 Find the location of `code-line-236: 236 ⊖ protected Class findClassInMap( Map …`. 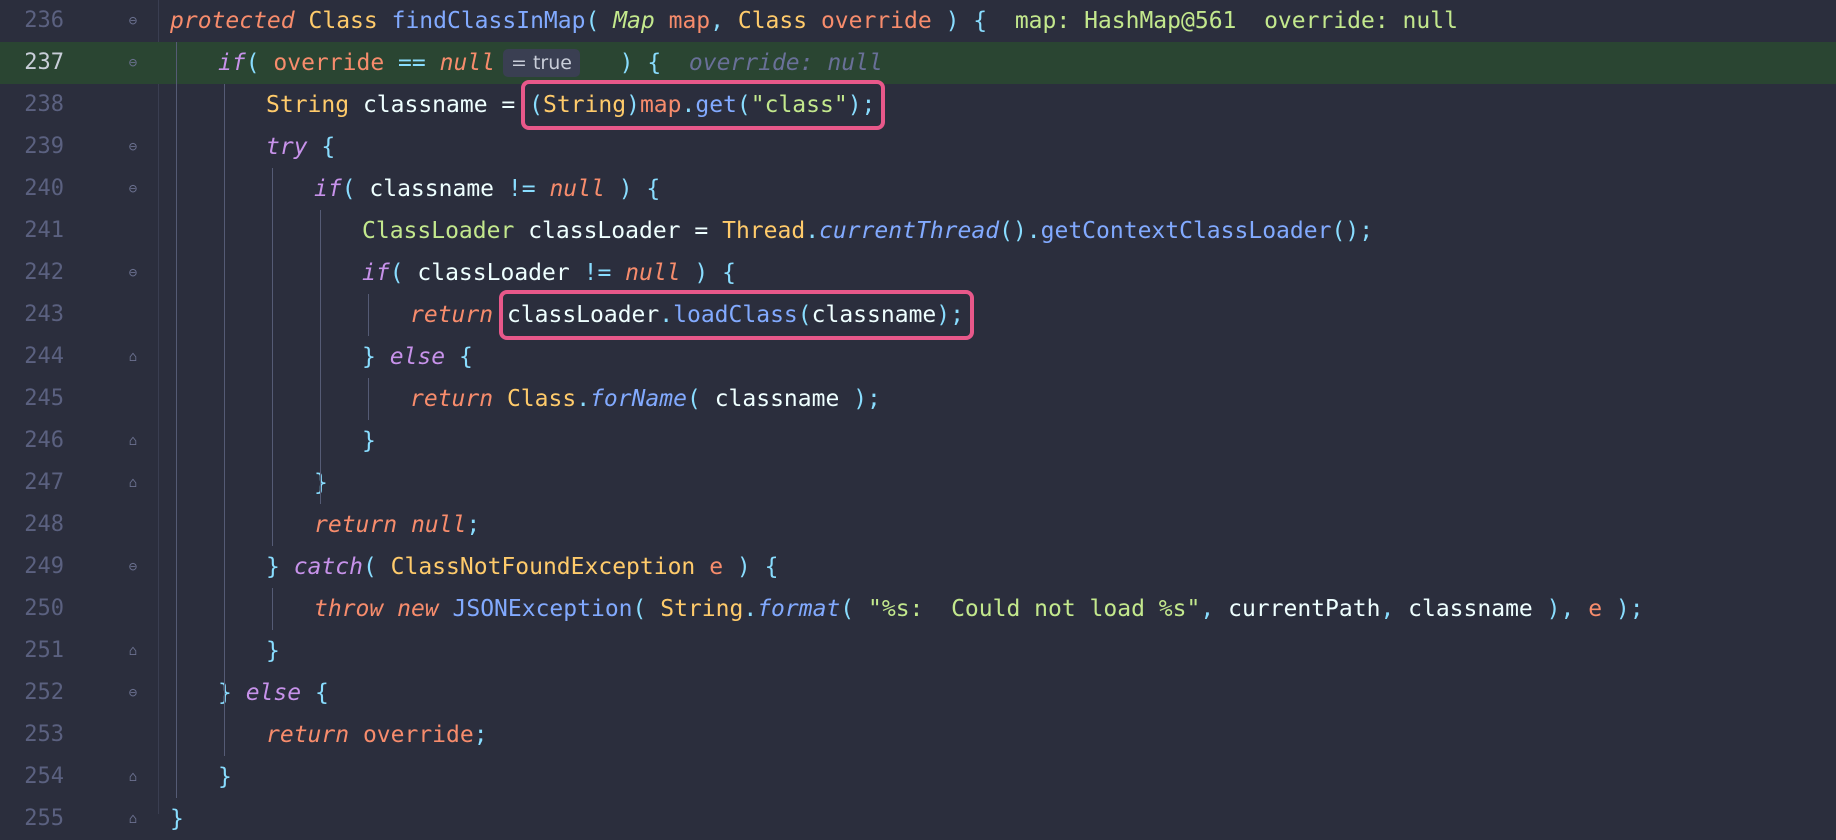

code-line-236: 236 ⊖ protected Class findClassInMap( Map … is located at coordinates (918, 21).